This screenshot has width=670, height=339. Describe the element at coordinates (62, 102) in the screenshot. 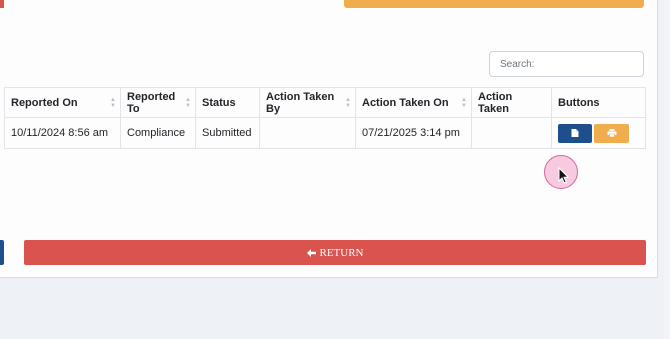

I see `column-header-reported-on: Reported On ▲ ▼` at that location.